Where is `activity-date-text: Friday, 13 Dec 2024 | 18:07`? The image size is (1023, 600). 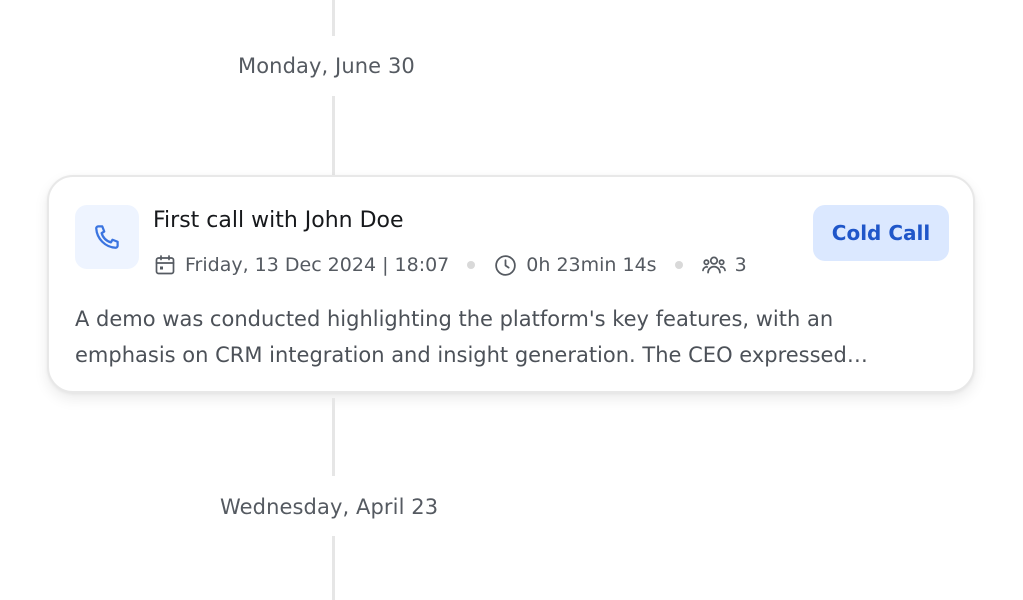
activity-date-text: Friday, 13 Dec 2024 | 18:07 is located at coordinates (317, 265).